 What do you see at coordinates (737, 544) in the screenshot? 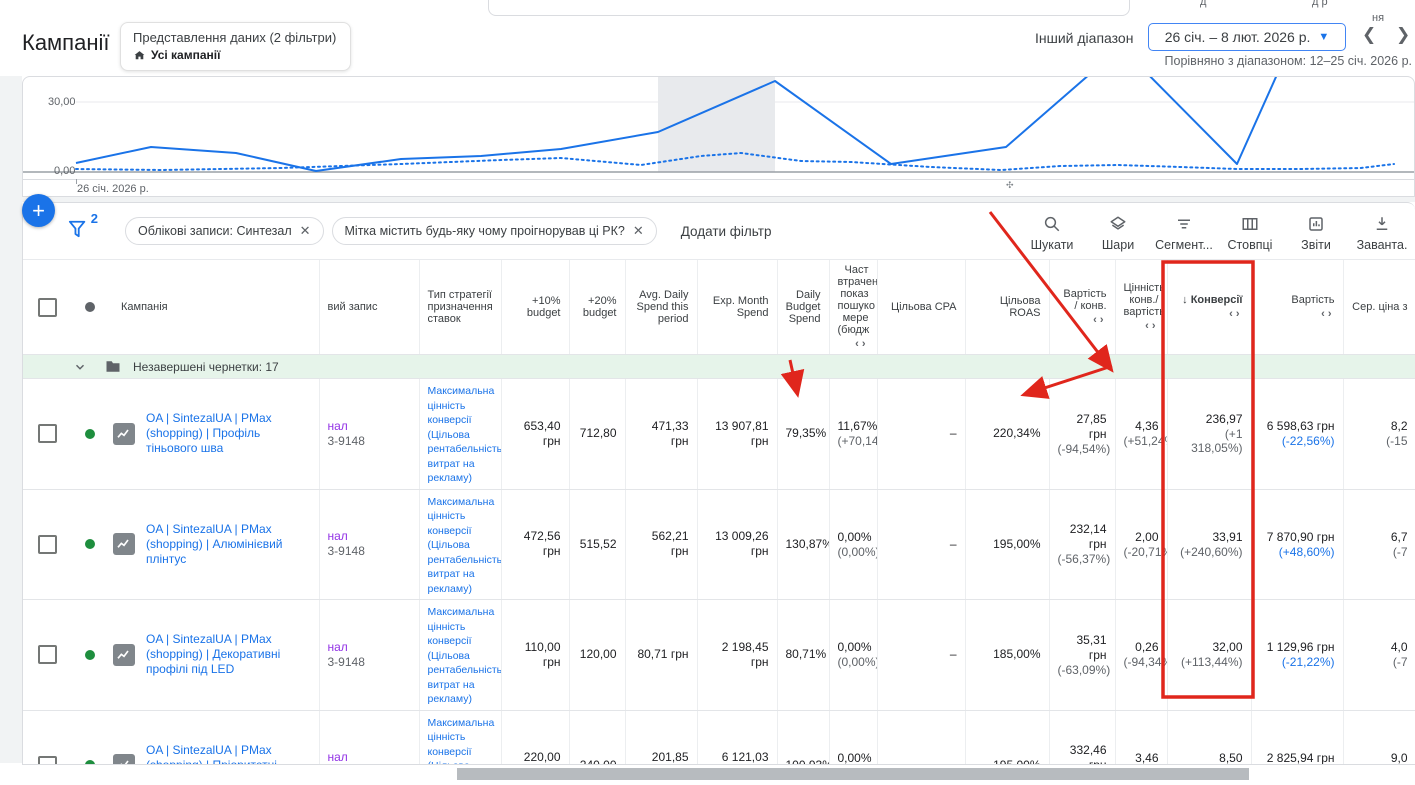
I see `cell-exp-month: 13 009,26 грн` at bounding box center [737, 544].